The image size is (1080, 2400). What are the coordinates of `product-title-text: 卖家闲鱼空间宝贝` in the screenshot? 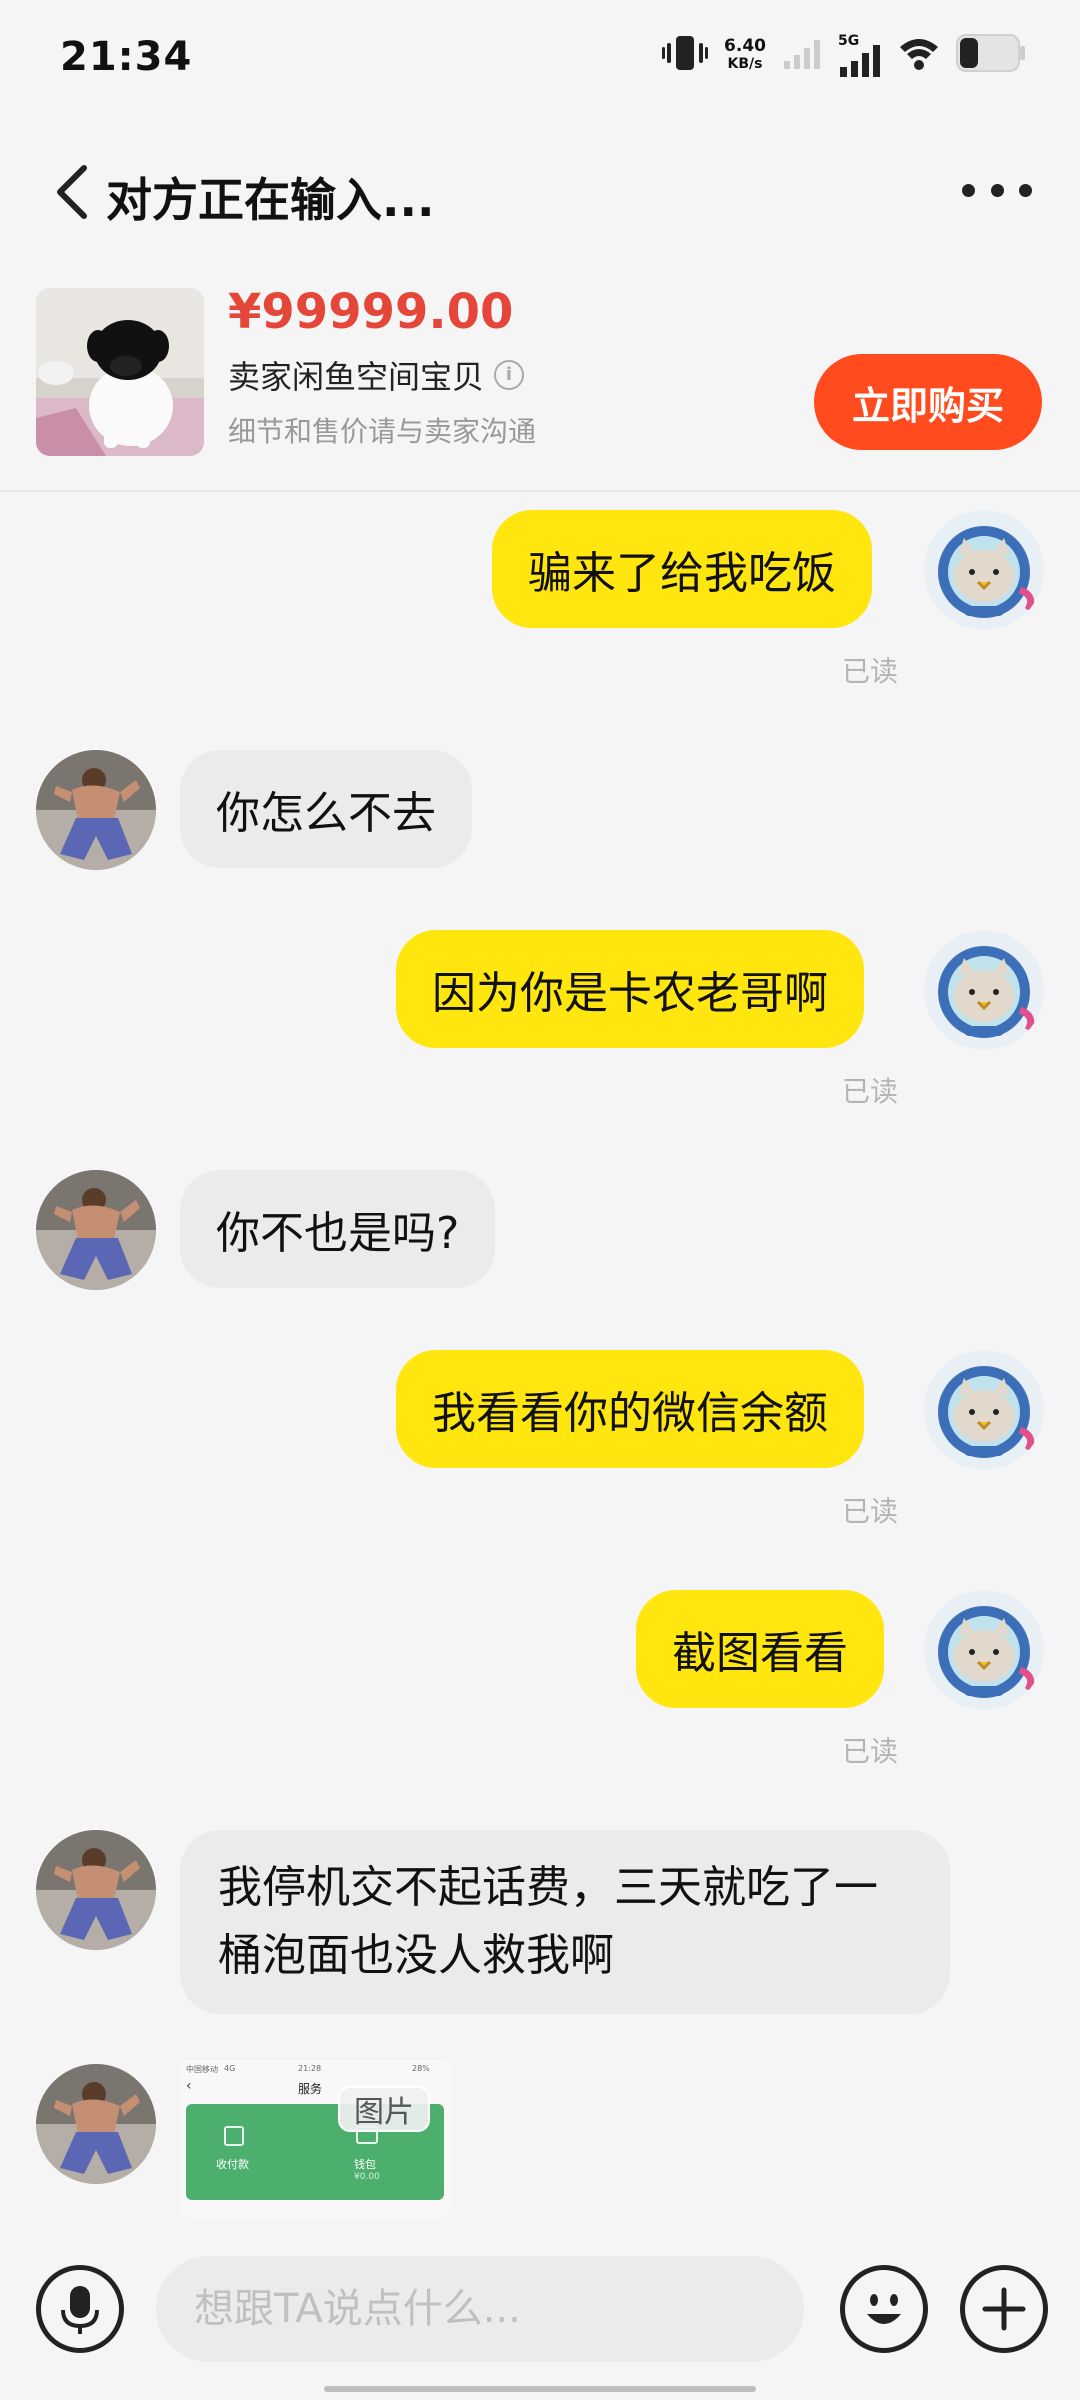 It's located at (356, 377).